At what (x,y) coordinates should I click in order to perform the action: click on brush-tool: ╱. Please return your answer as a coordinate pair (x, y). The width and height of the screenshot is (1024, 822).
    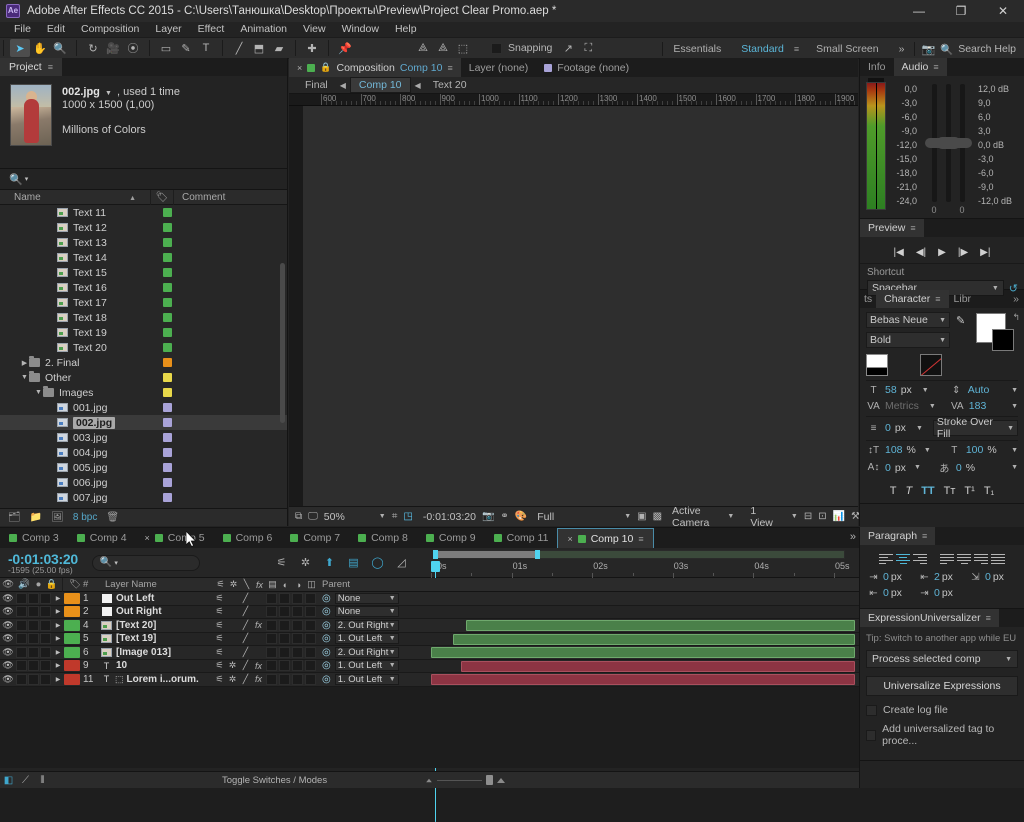
    Looking at the image, I should click on (239, 48).